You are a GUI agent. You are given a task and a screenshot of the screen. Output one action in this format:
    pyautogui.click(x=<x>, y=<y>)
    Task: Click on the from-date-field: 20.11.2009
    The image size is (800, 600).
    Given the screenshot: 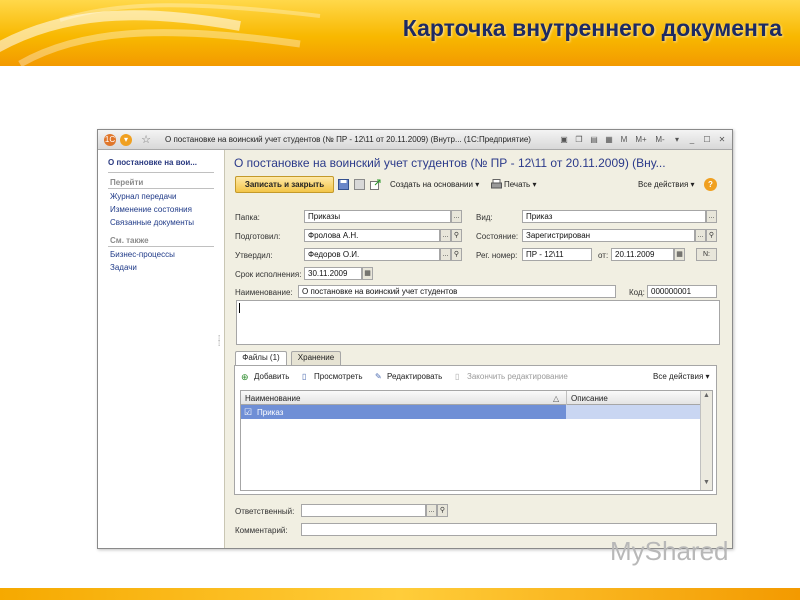 What is the action you would take?
    pyautogui.click(x=642, y=254)
    